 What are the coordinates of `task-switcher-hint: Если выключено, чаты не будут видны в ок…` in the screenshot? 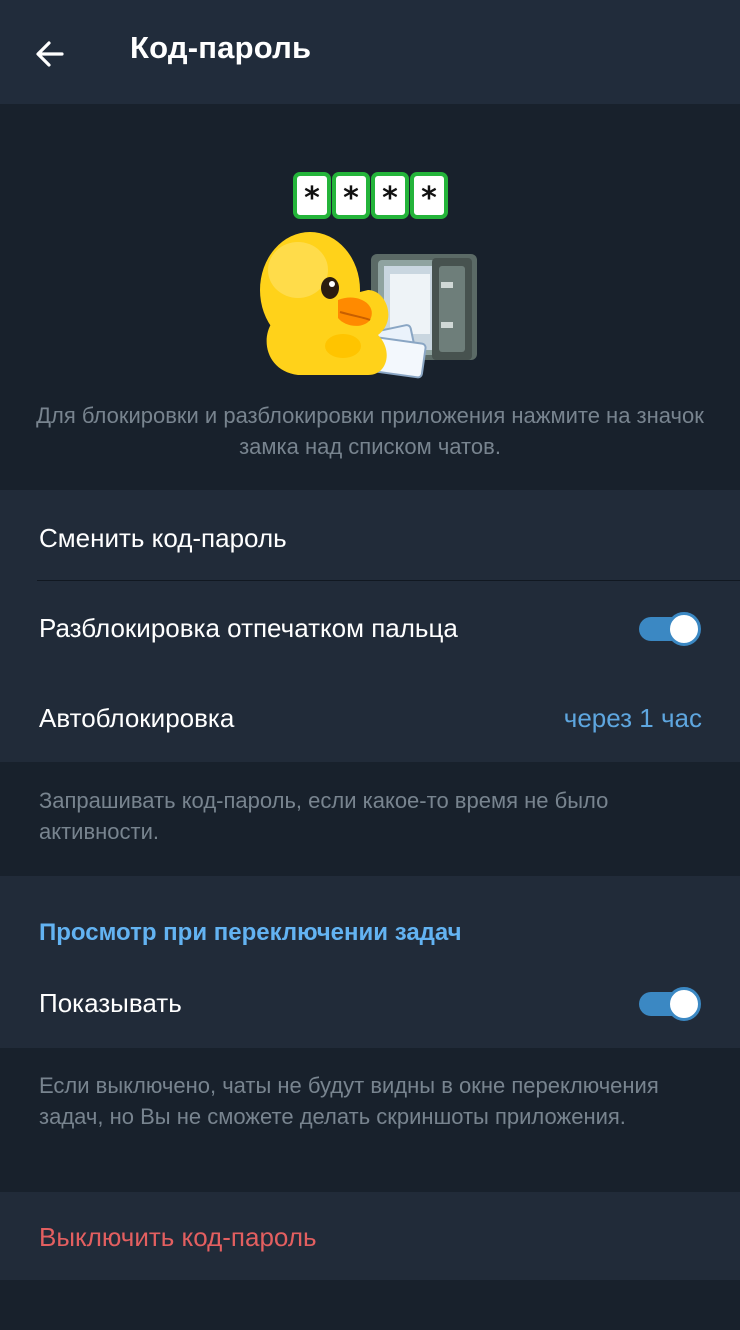 It's located at (349, 1101).